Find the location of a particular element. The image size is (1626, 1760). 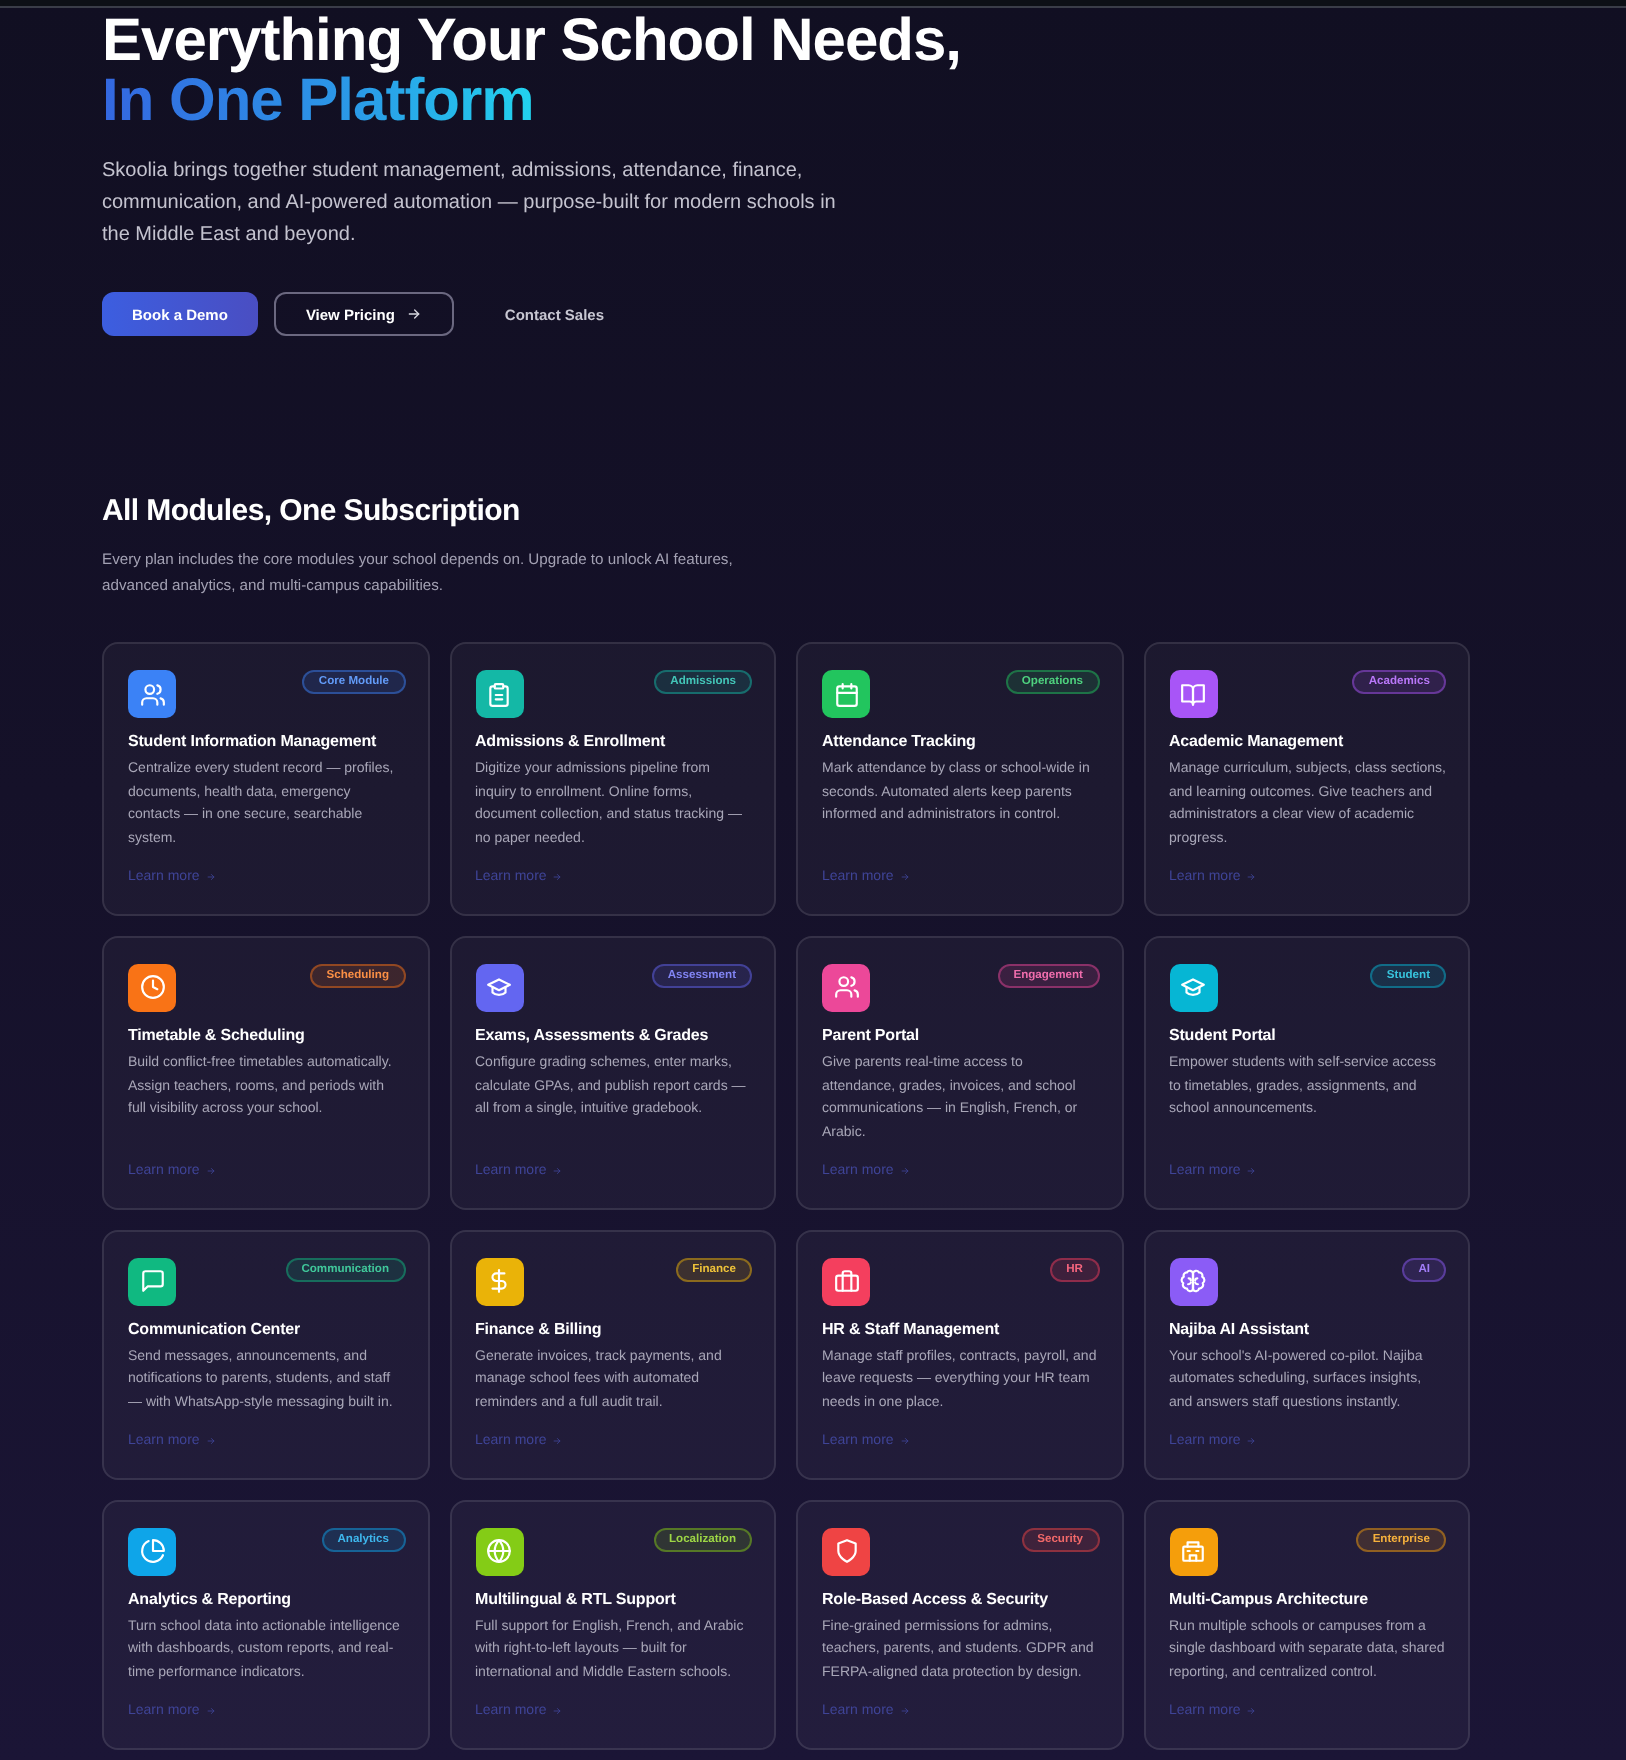

card-title: HR & Staff Management is located at coordinates (911, 1328).